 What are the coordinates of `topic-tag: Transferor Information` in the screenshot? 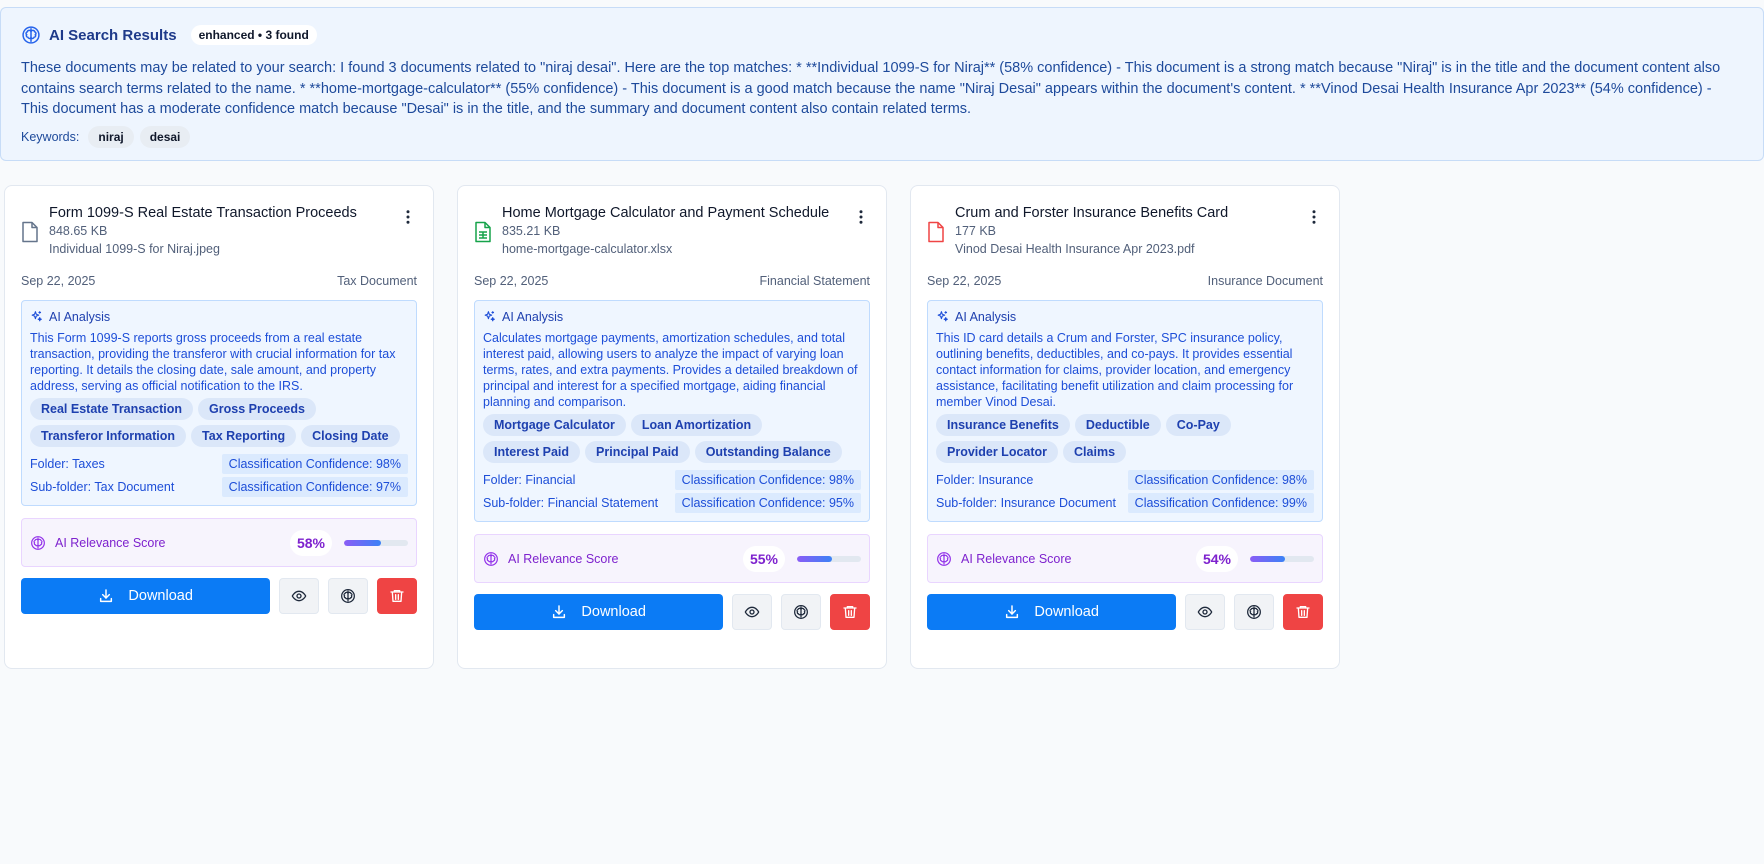 It's located at (108, 436).